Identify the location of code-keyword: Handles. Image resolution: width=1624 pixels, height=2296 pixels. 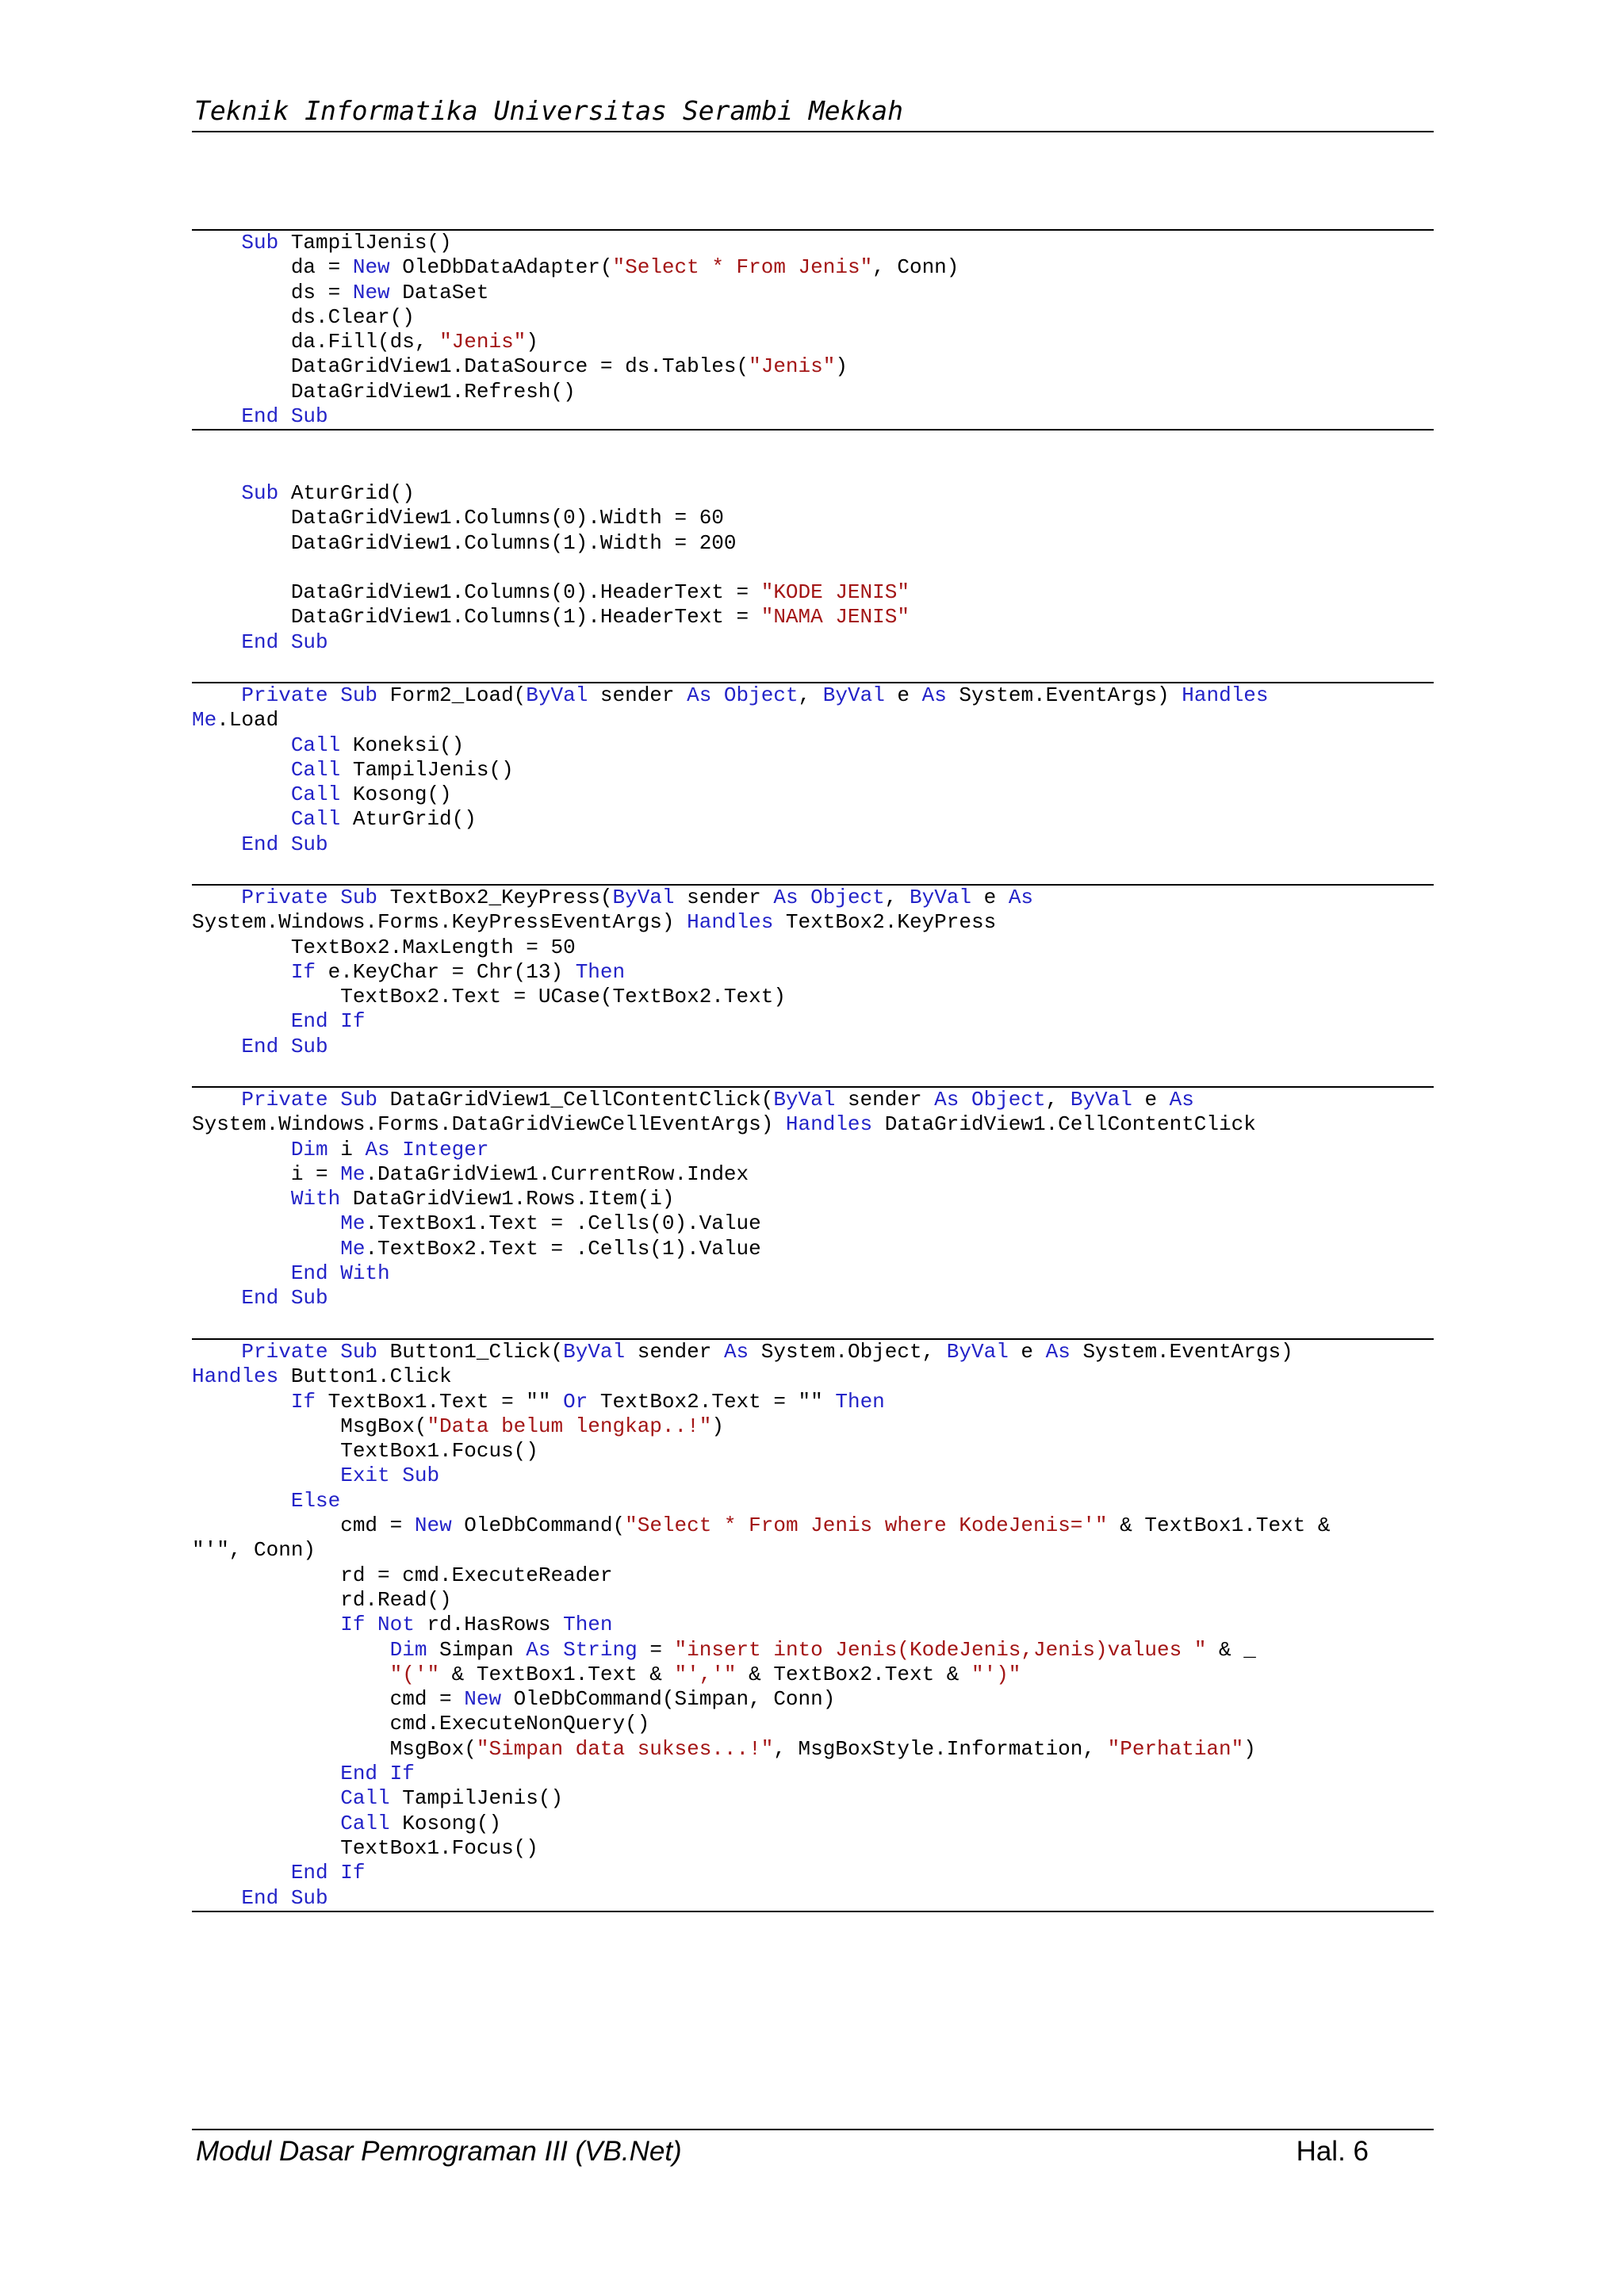
(1225, 695).